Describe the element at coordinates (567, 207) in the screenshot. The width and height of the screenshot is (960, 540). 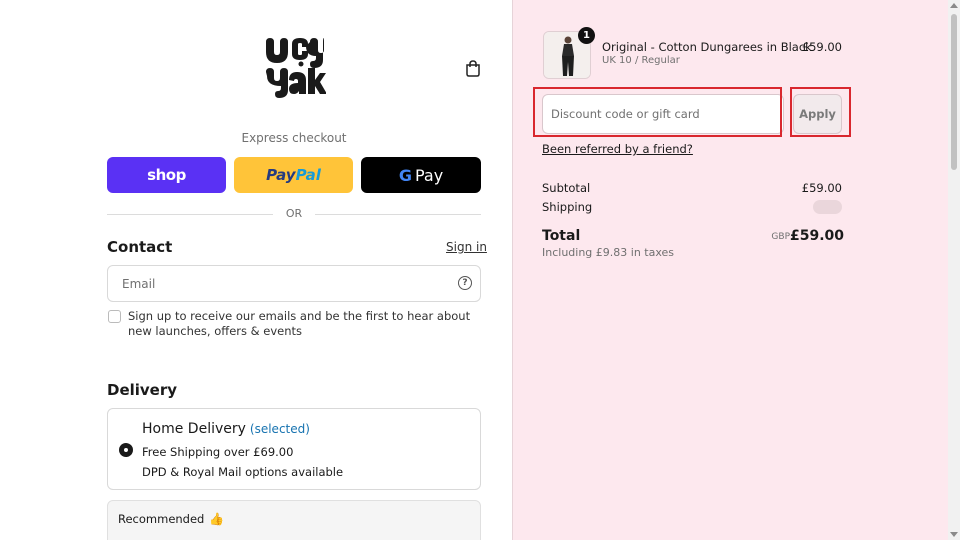
I see `shipping-label: Shipping` at that location.